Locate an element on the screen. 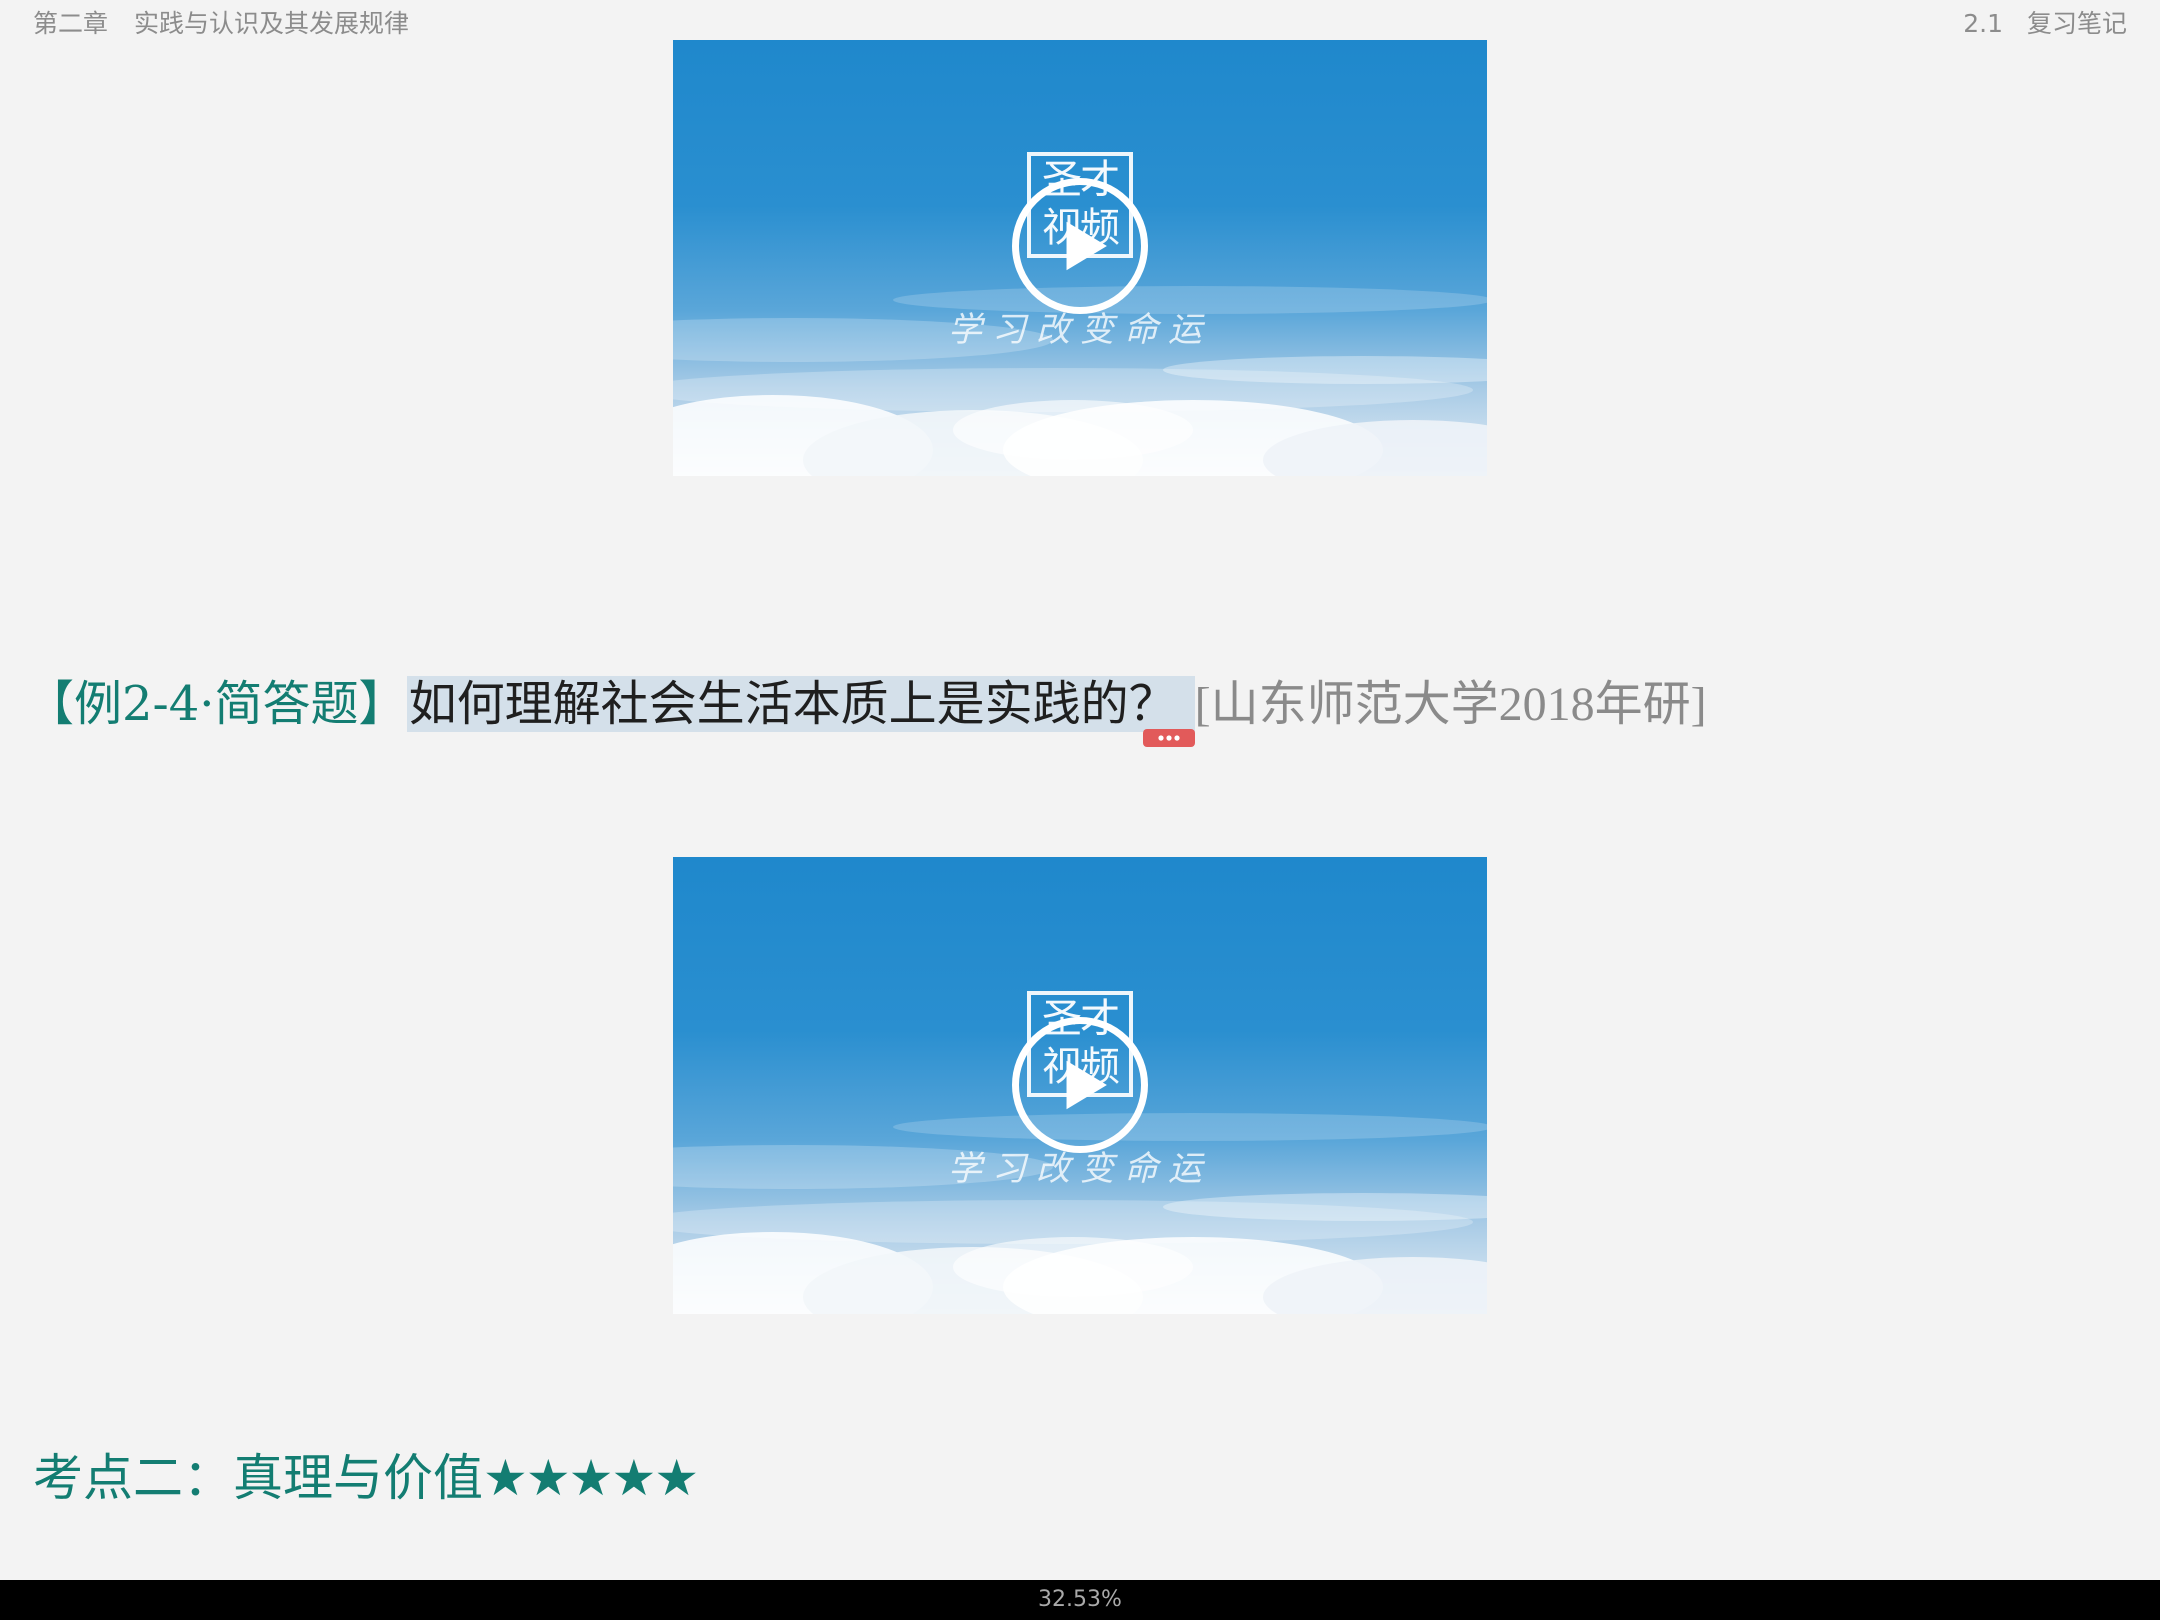 This screenshot has width=2160, height=1620. question-text-selected: 如何理解社会生活本质上是实践的？ is located at coordinates (800, 704).